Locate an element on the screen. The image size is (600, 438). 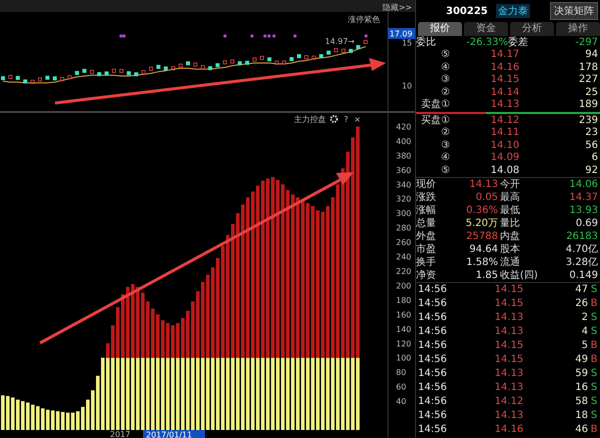
axis-label: 380 is located at coordinates (404, 155).